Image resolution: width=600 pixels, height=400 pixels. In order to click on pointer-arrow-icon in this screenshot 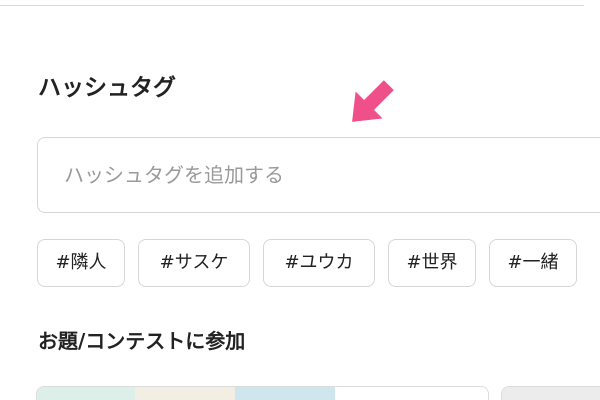, I will do `click(373, 101)`.